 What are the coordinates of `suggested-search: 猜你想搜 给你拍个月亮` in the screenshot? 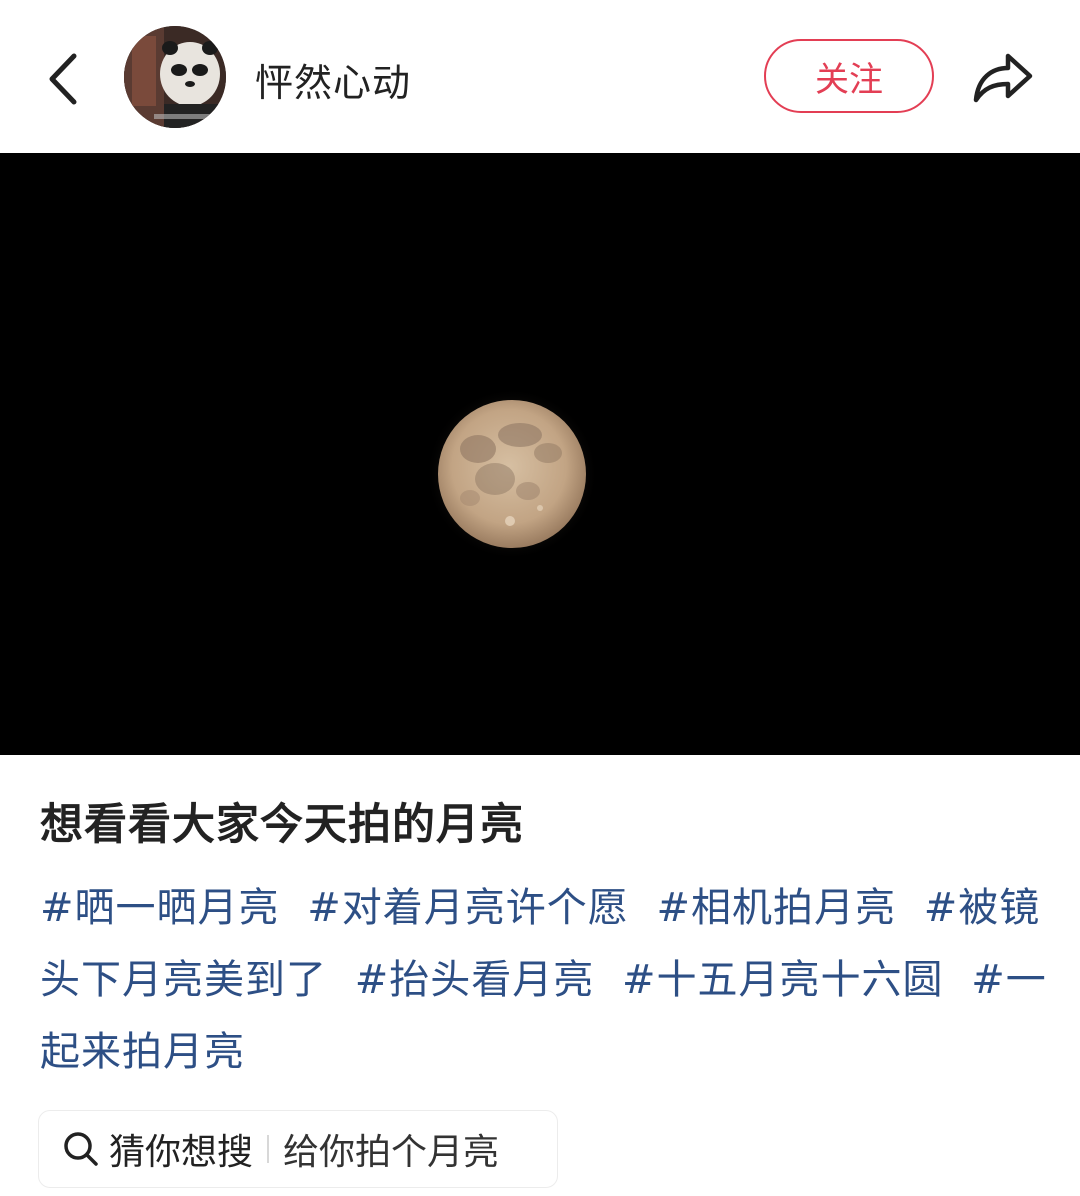 It's located at (298, 1149).